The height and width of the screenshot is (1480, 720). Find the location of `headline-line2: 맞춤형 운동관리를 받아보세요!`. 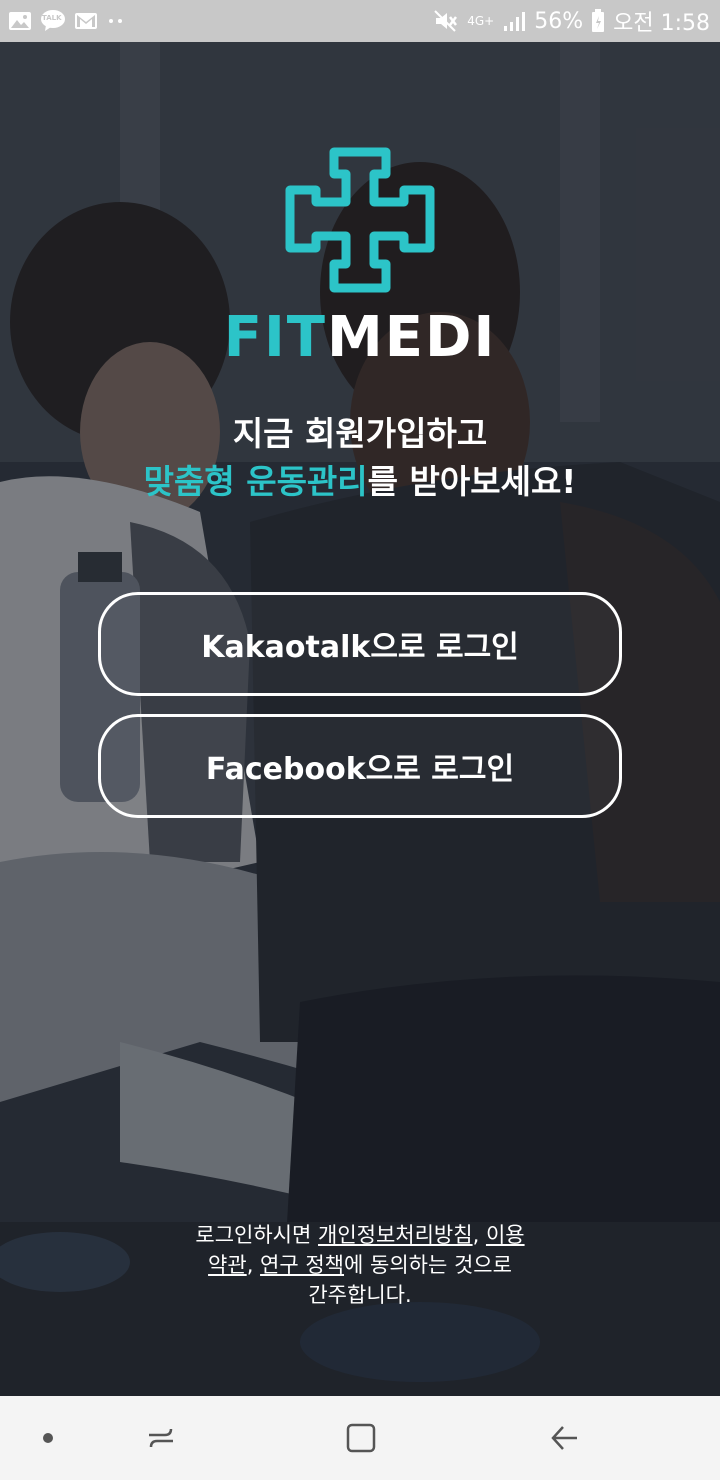

headline-line2: 맞춤형 운동관리를 받아보세요! is located at coordinates (360, 482).